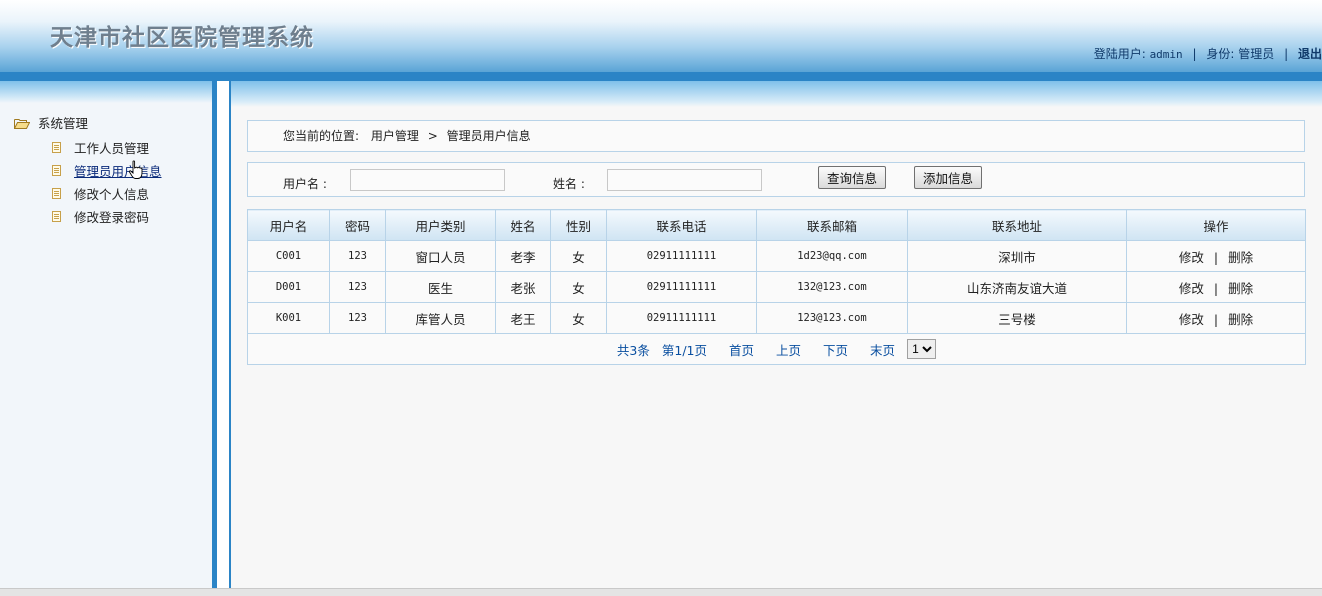  What do you see at coordinates (788, 349) in the screenshot?
I see `pager-prev: 上页` at bounding box center [788, 349].